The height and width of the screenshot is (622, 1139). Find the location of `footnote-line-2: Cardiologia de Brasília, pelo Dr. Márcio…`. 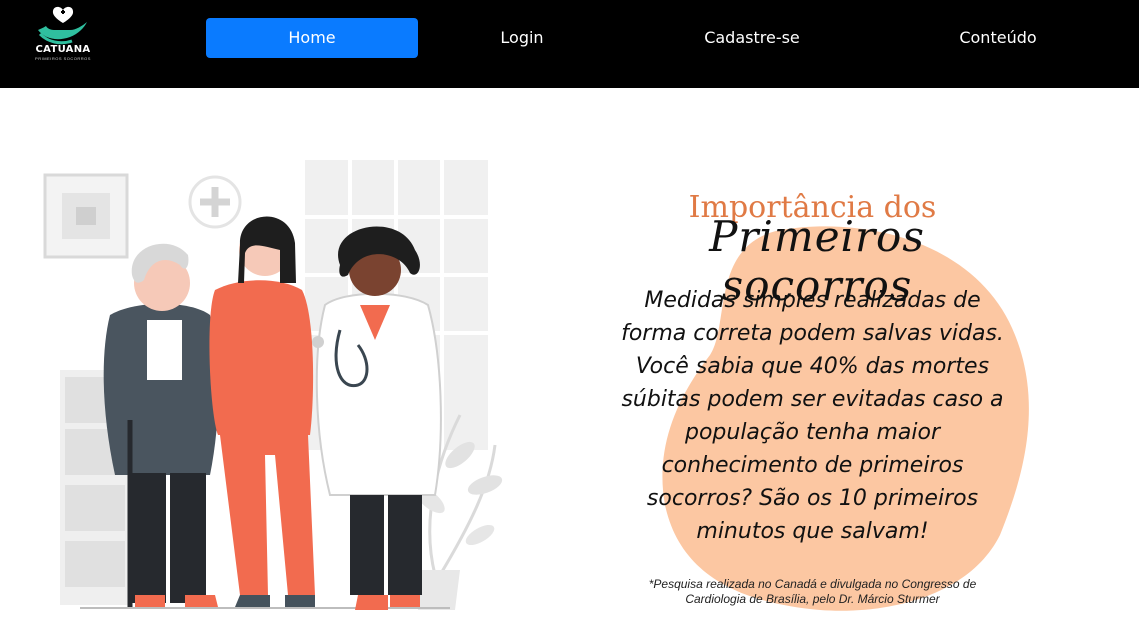

footnote-line-2: Cardiologia de Brasília, pelo Dr. Márcio… is located at coordinates (812, 599).